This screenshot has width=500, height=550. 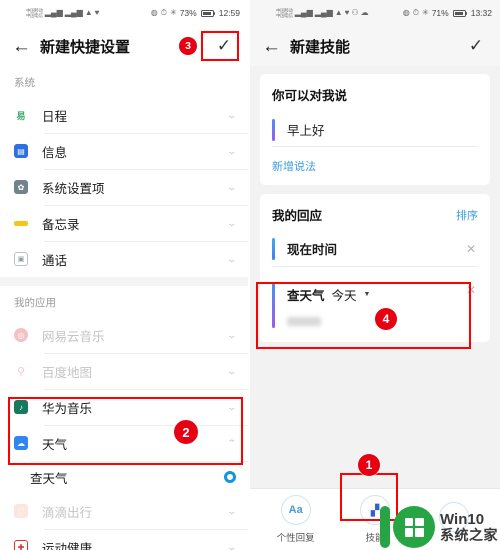 I want to click on response-head: 现在时间, so click(x=375, y=248).